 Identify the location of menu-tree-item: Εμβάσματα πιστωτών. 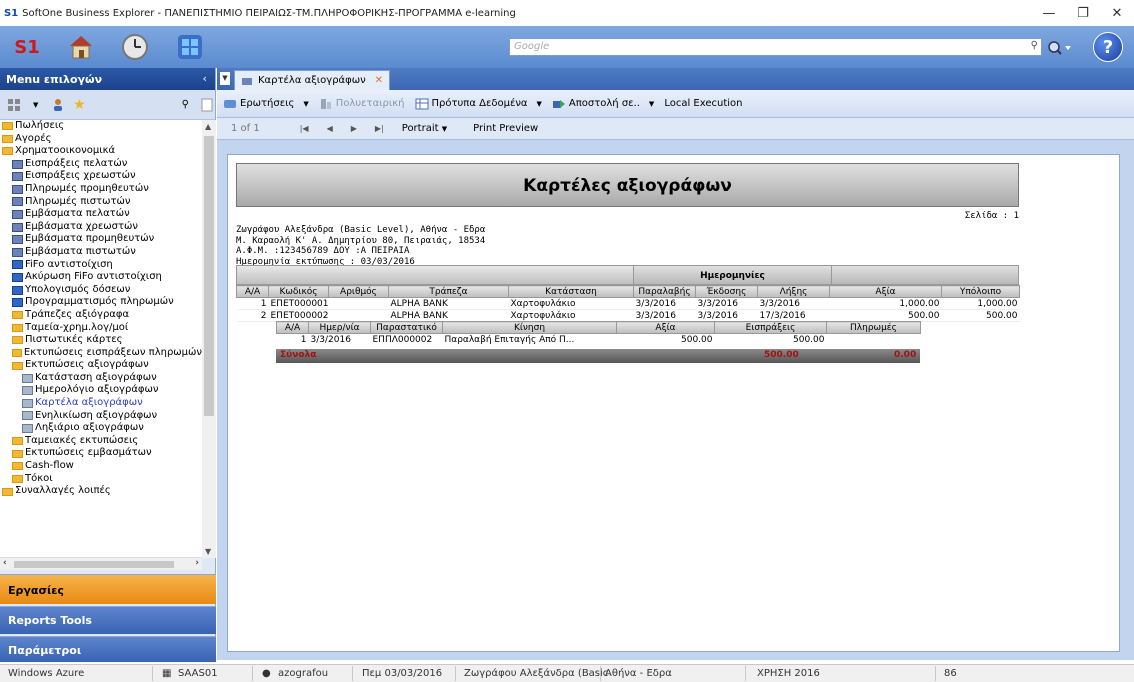
(101, 252).